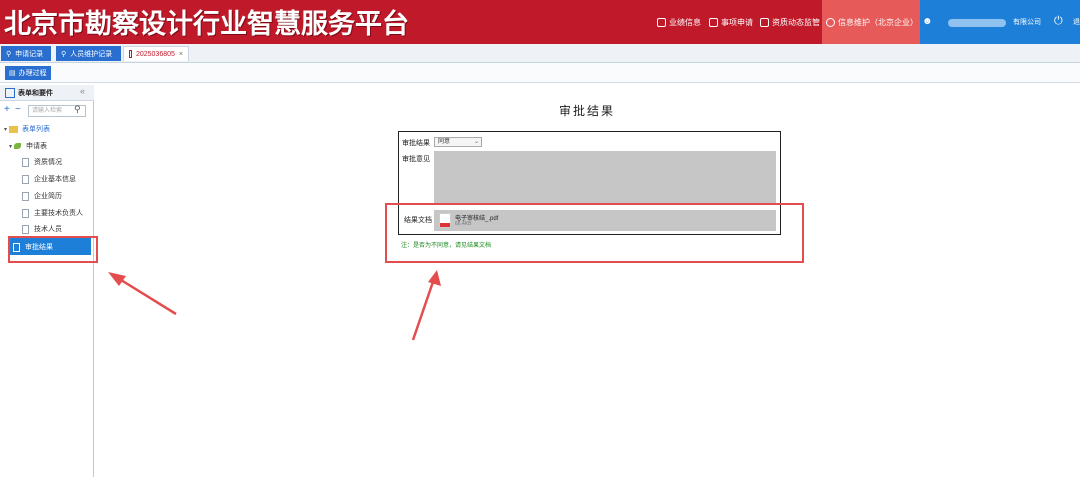 The image size is (1080, 477). What do you see at coordinates (64, 54) in the screenshot?
I see `person-search-icon: ⚲` at bounding box center [64, 54].